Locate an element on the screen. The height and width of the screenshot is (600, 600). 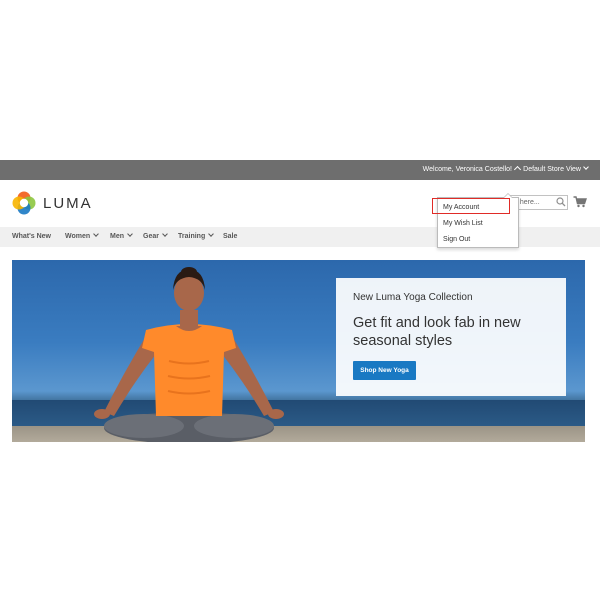
welcome-text: Welcome, Veronica Costello! is located at coordinates (467, 169).